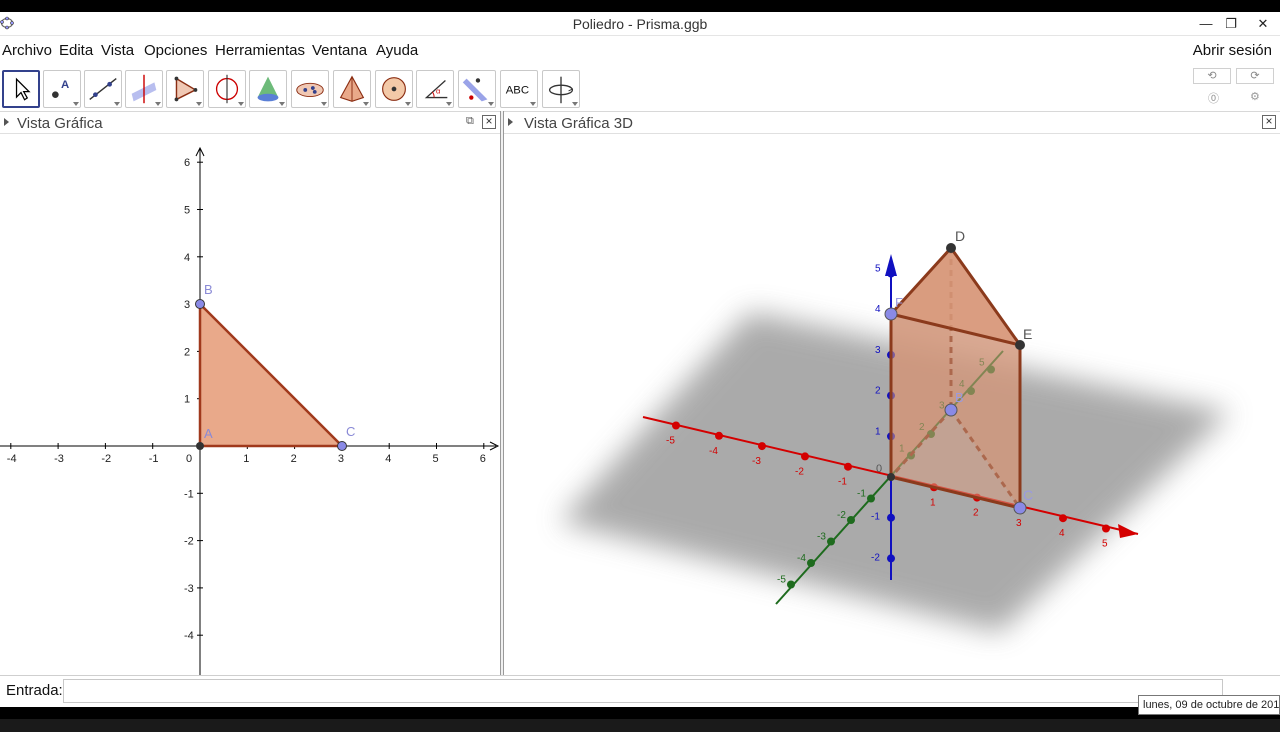 This screenshot has width=1280, height=732. Describe the element at coordinates (891, 477) in the screenshot. I see `vertex-a` at that location.